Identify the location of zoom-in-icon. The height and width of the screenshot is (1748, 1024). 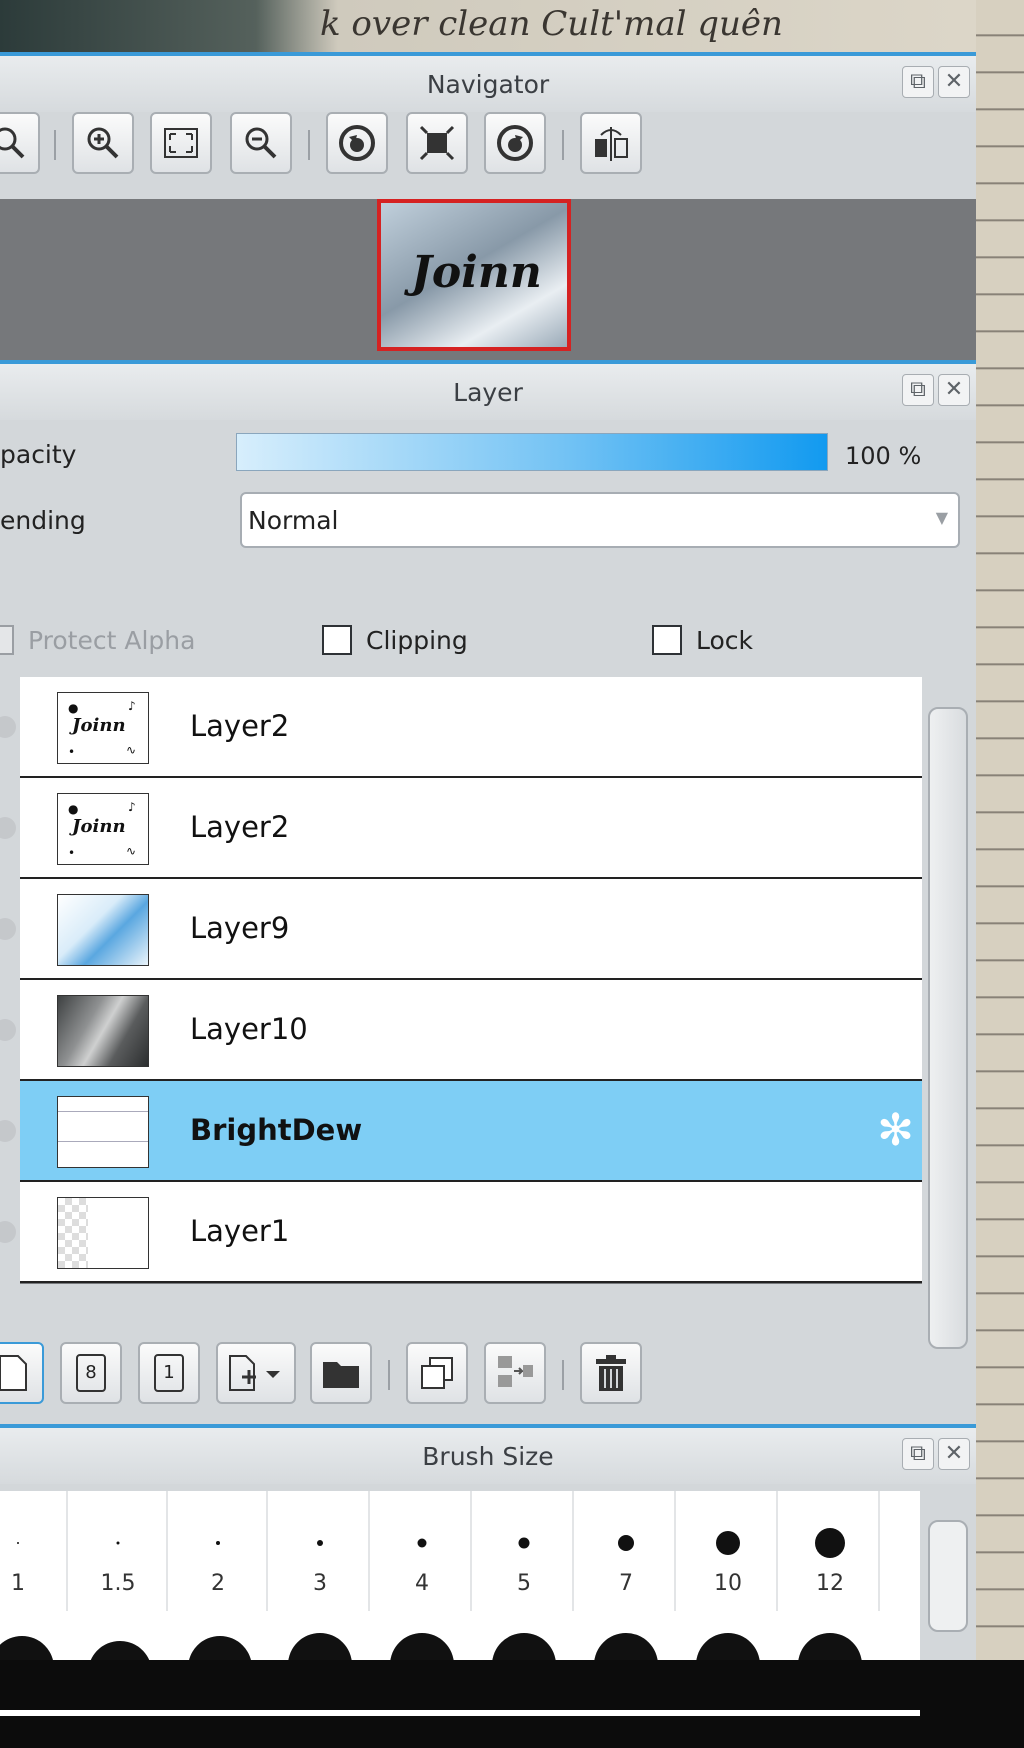
(103, 143).